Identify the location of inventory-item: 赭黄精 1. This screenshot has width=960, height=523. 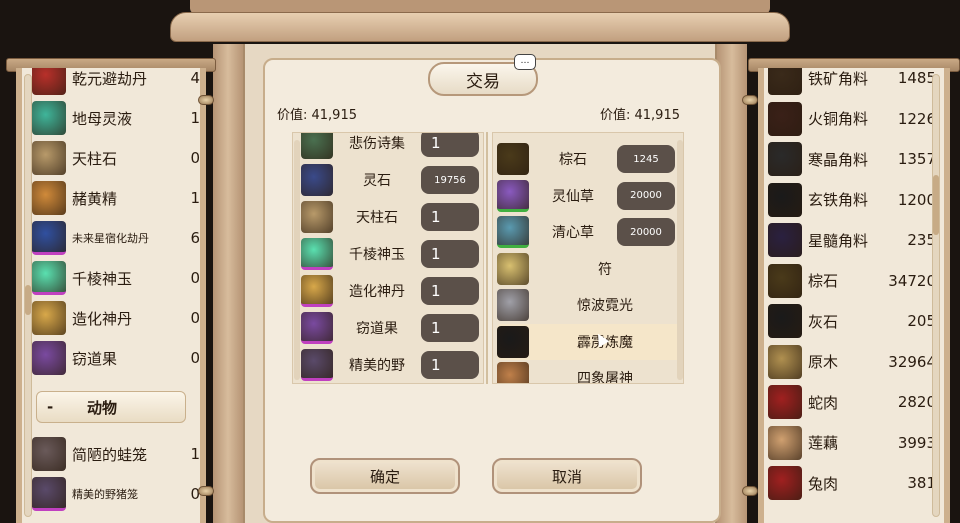
(116, 198).